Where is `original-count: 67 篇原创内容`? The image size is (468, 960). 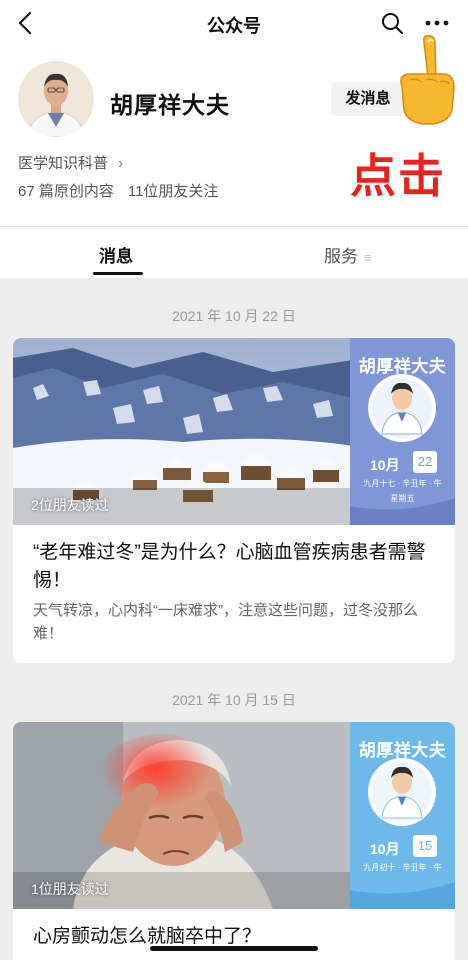
original-count: 67 篇原创内容 is located at coordinates (66, 191).